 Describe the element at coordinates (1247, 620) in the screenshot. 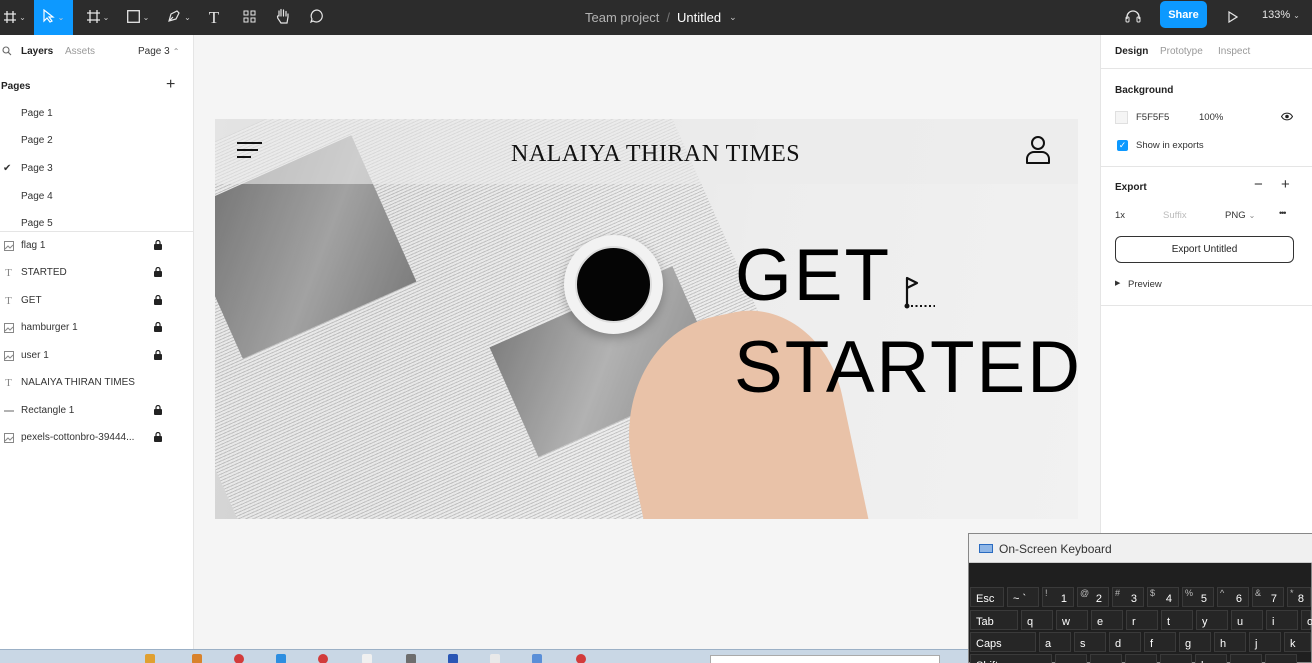

I see `osk-key: u` at that location.